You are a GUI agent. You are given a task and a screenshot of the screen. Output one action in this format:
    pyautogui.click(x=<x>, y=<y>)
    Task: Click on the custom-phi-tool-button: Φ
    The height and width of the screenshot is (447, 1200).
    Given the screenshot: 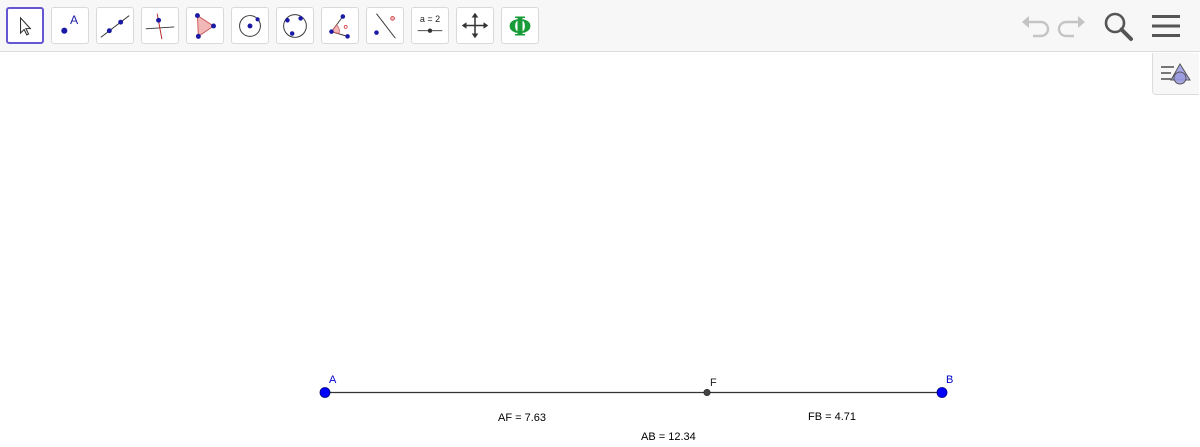 What is the action you would take?
    pyautogui.click(x=520, y=25)
    